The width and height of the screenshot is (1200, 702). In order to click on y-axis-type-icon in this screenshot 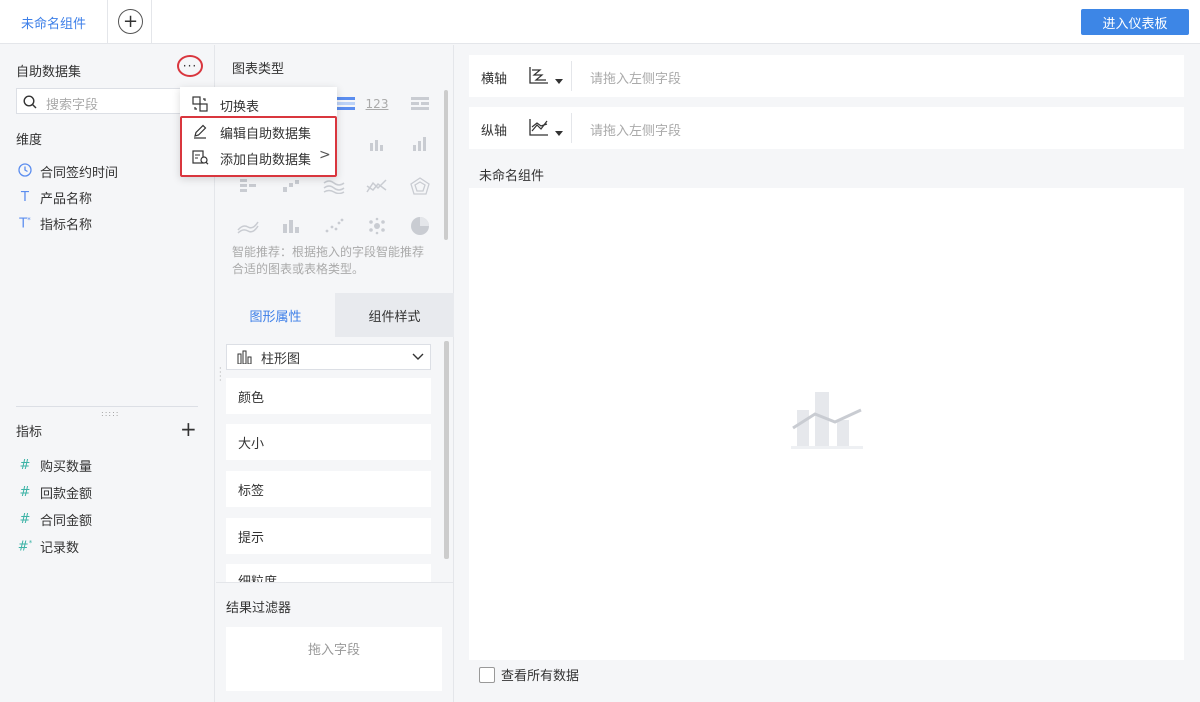, I will do `click(539, 127)`.